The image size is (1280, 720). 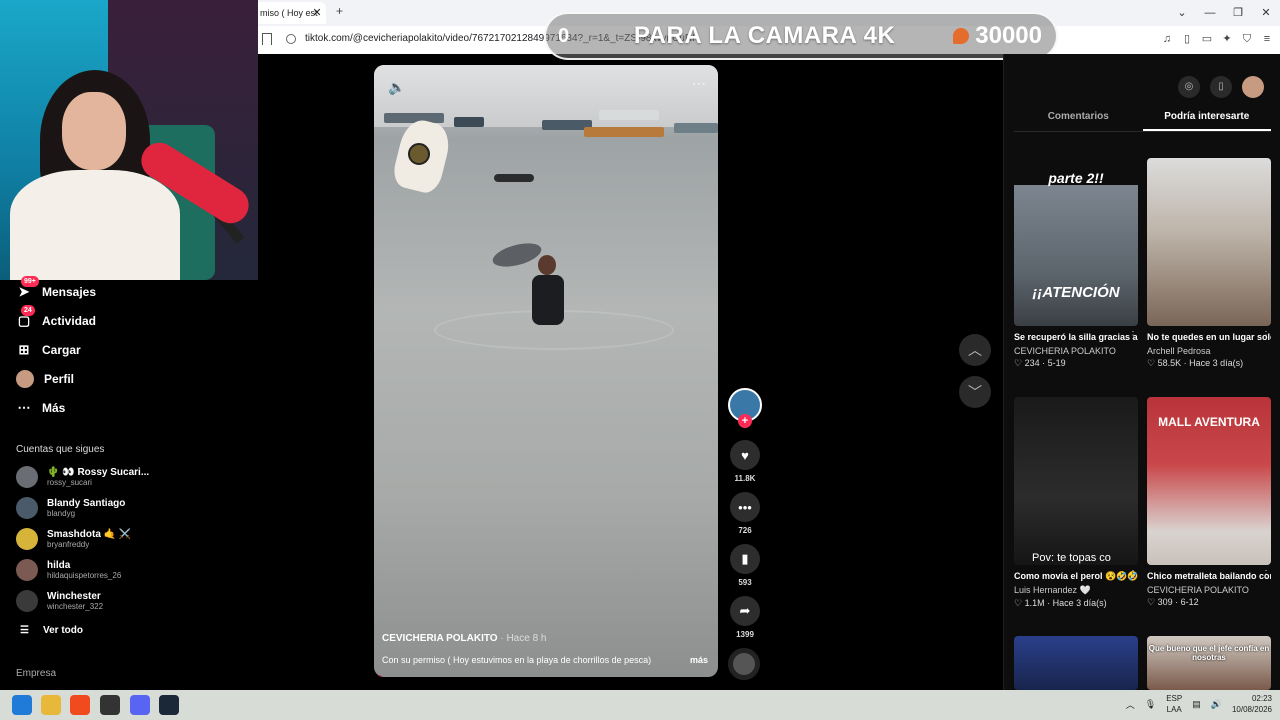 I want to click on discord-icon, so click(x=140, y=705).